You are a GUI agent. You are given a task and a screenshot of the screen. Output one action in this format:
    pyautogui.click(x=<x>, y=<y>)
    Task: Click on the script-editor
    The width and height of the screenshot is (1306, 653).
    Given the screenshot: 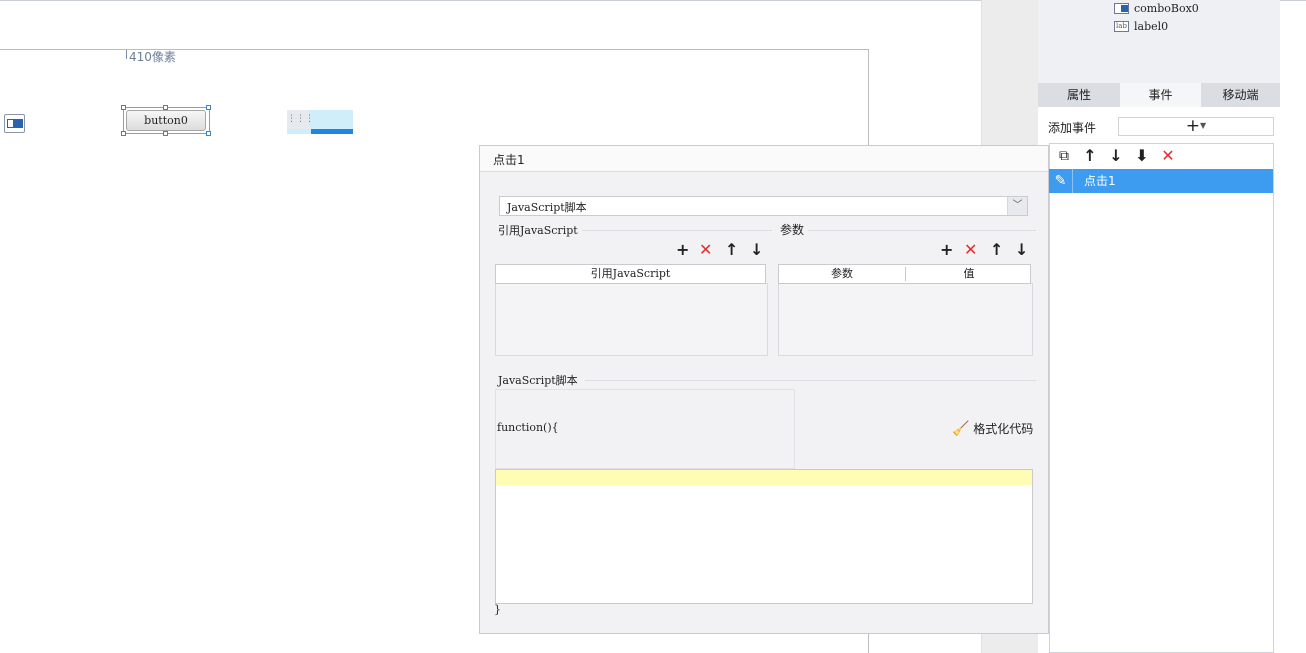 What is the action you would take?
    pyautogui.click(x=764, y=536)
    